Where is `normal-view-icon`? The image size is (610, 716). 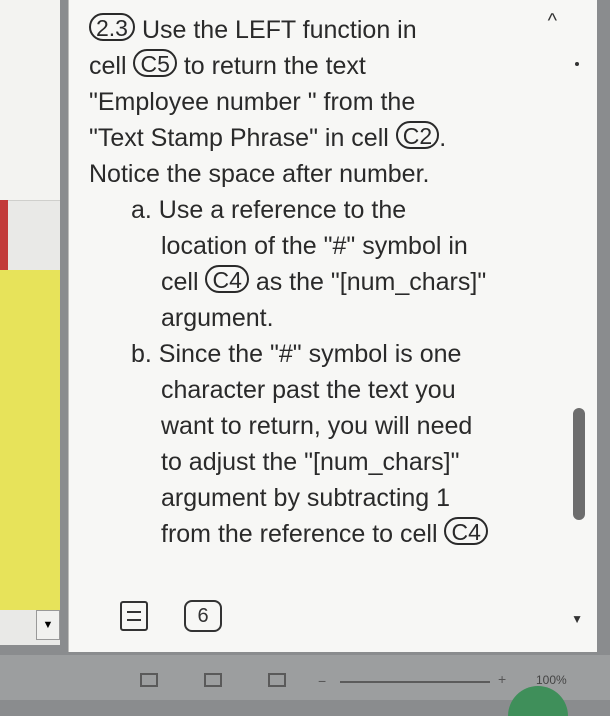
normal-view-icon is located at coordinates (149, 680).